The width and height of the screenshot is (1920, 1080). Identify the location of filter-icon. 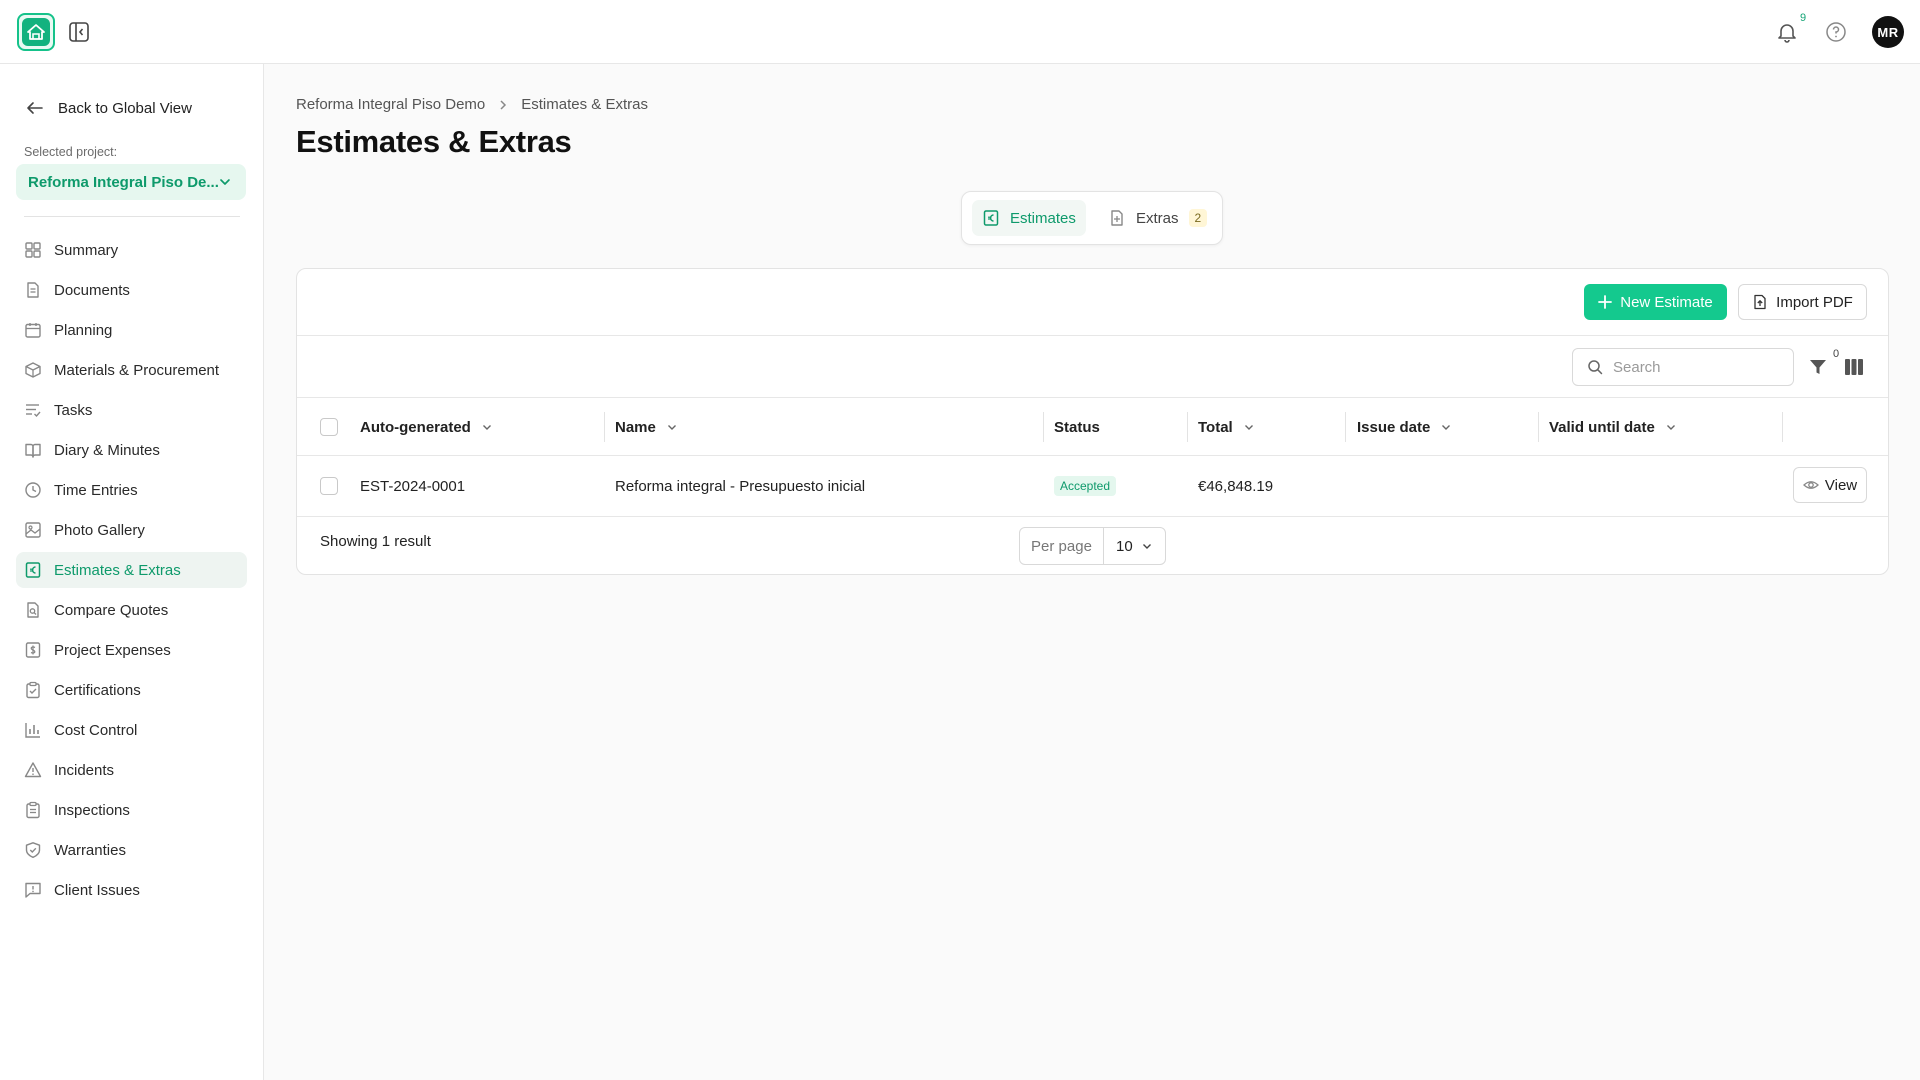
(1818, 367).